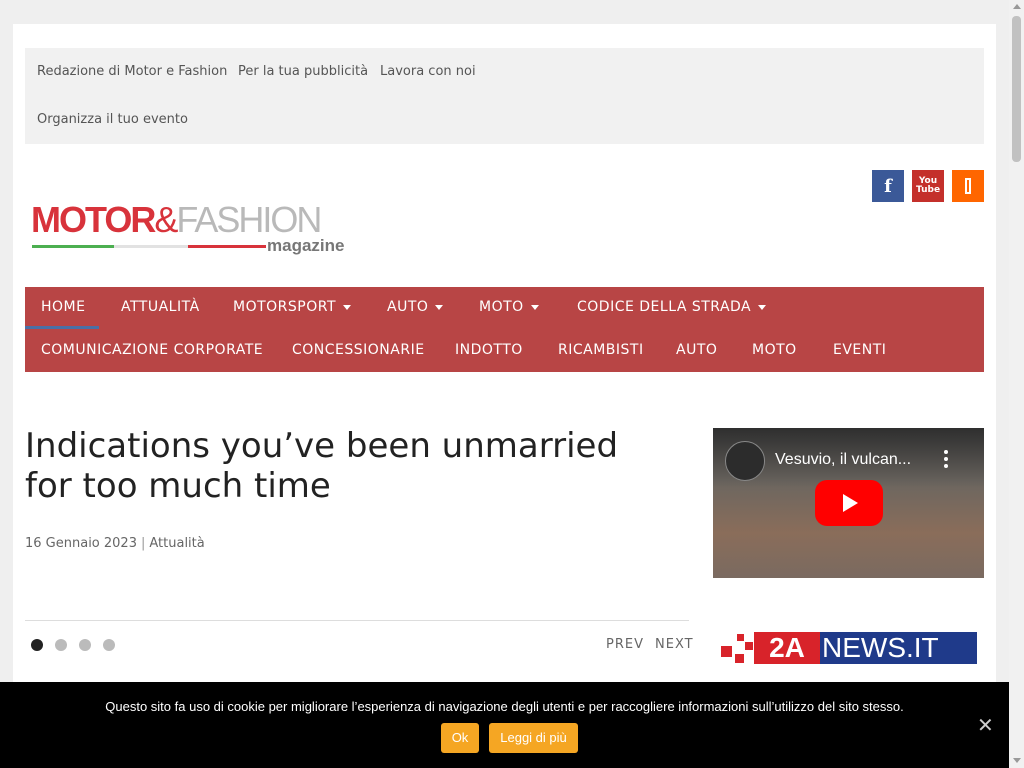 The height and width of the screenshot is (768, 1024). Describe the element at coordinates (696, 350) in the screenshot. I see `nav-item-auto-2: AUTO` at that location.